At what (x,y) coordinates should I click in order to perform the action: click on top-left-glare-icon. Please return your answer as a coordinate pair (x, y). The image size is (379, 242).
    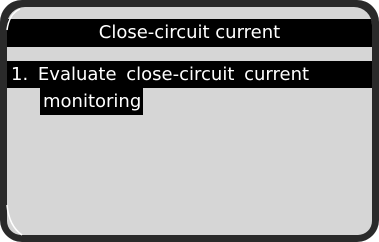
    Looking at the image, I should click on (13, 19).